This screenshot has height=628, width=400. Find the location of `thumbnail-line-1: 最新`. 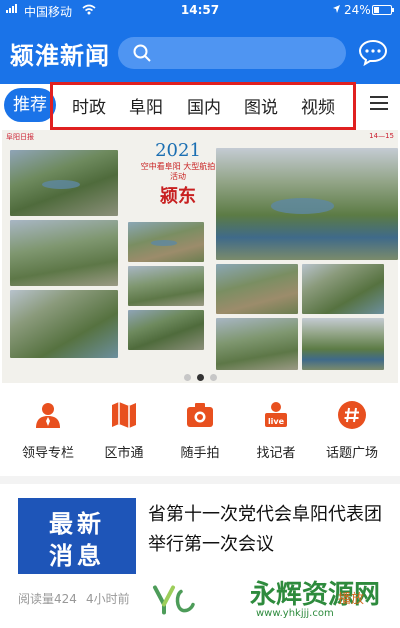

thumbnail-line-1: 最新 is located at coordinates (77, 523).